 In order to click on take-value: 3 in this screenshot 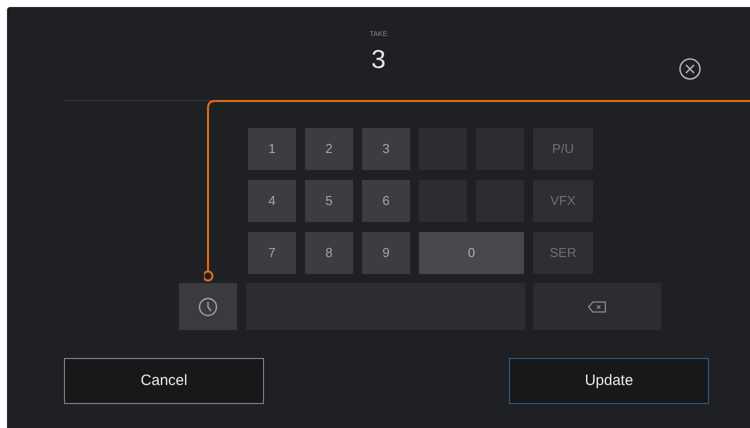, I will do `click(378, 59)`.